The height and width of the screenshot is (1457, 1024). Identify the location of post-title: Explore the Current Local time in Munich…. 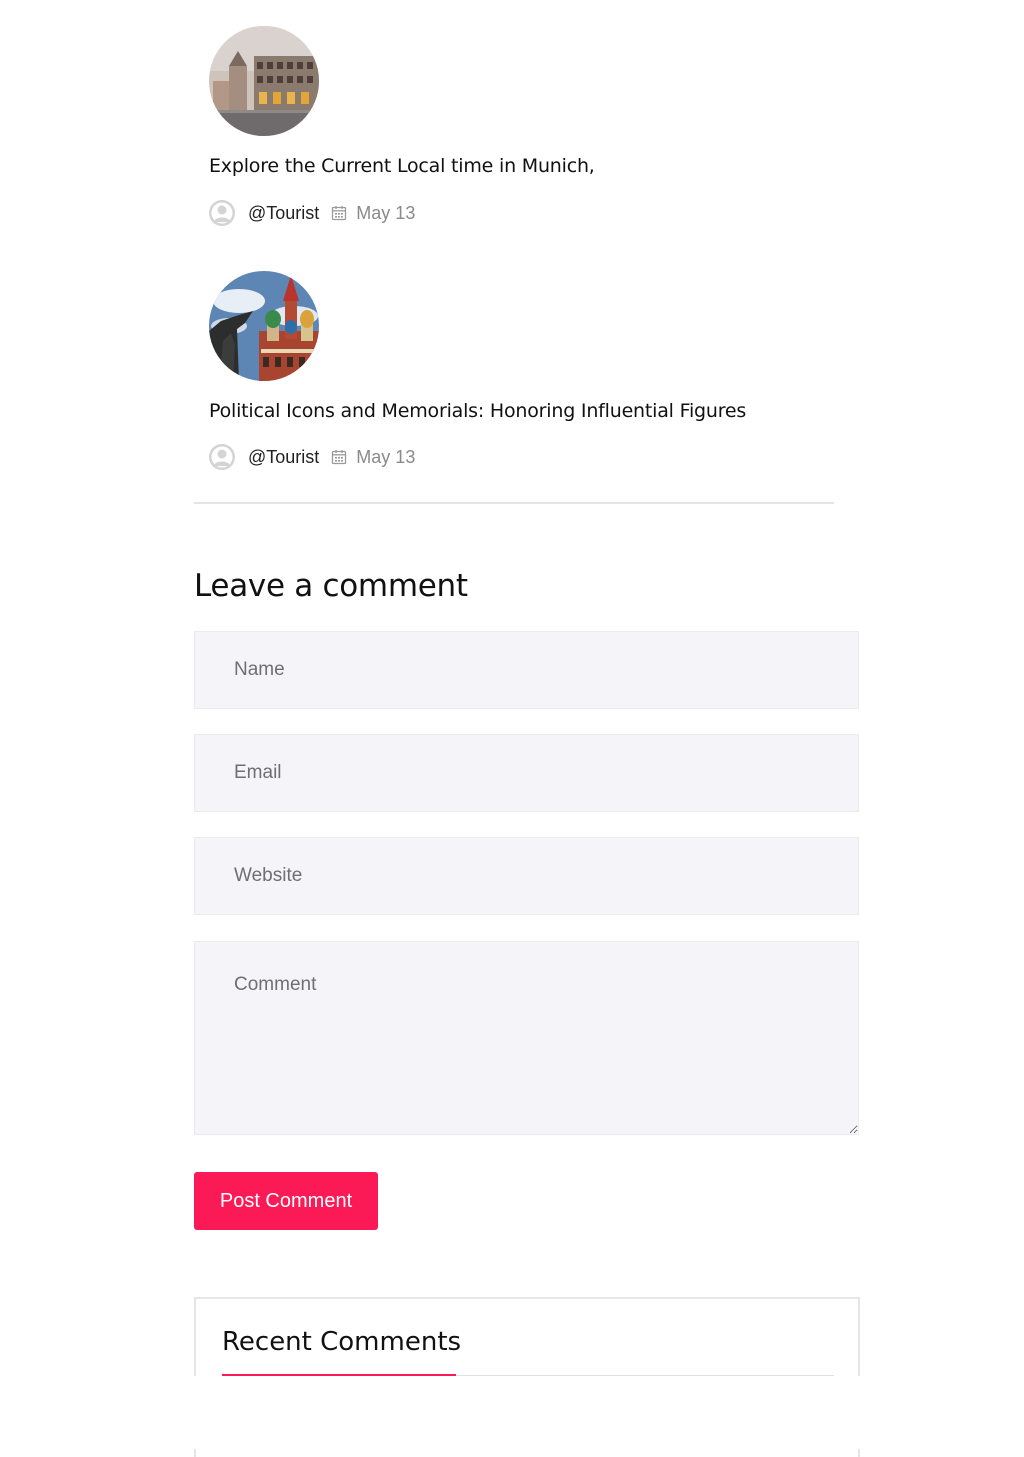
(402, 166).